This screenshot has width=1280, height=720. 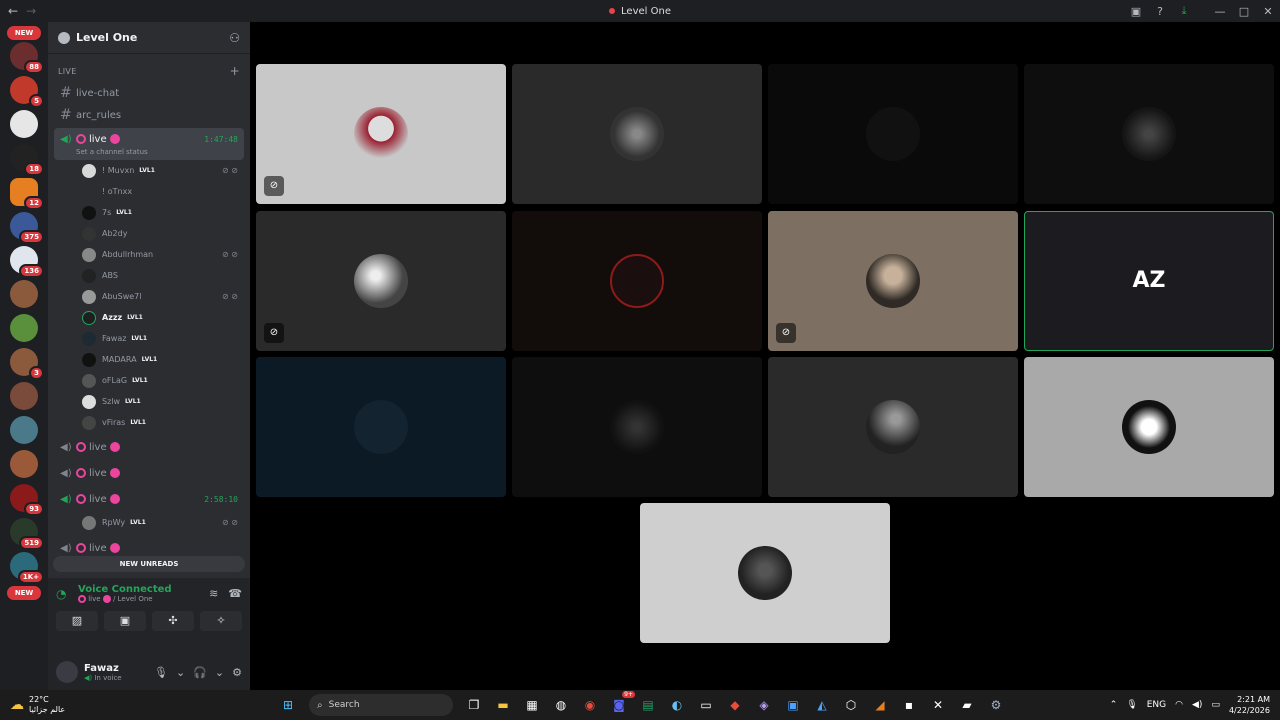 What do you see at coordinates (138, 599) in the screenshot?
I see `voice-channel-subtitle: live / Level One` at bounding box center [138, 599].